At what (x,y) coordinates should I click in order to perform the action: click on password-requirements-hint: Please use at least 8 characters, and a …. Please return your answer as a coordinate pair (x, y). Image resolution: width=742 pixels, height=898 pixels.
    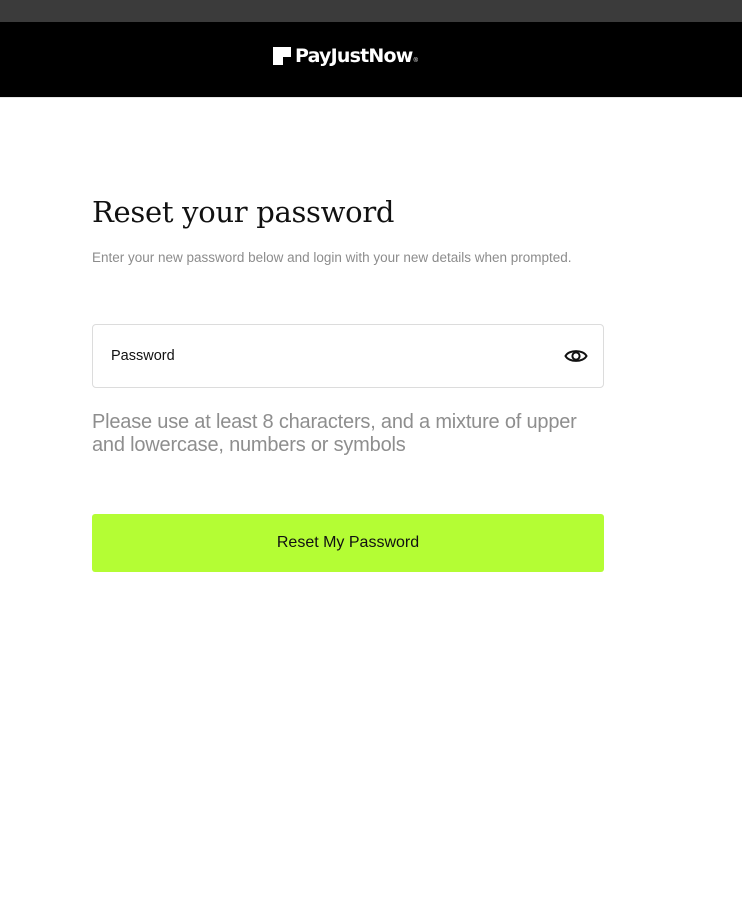
    Looking at the image, I should click on (334, 433).